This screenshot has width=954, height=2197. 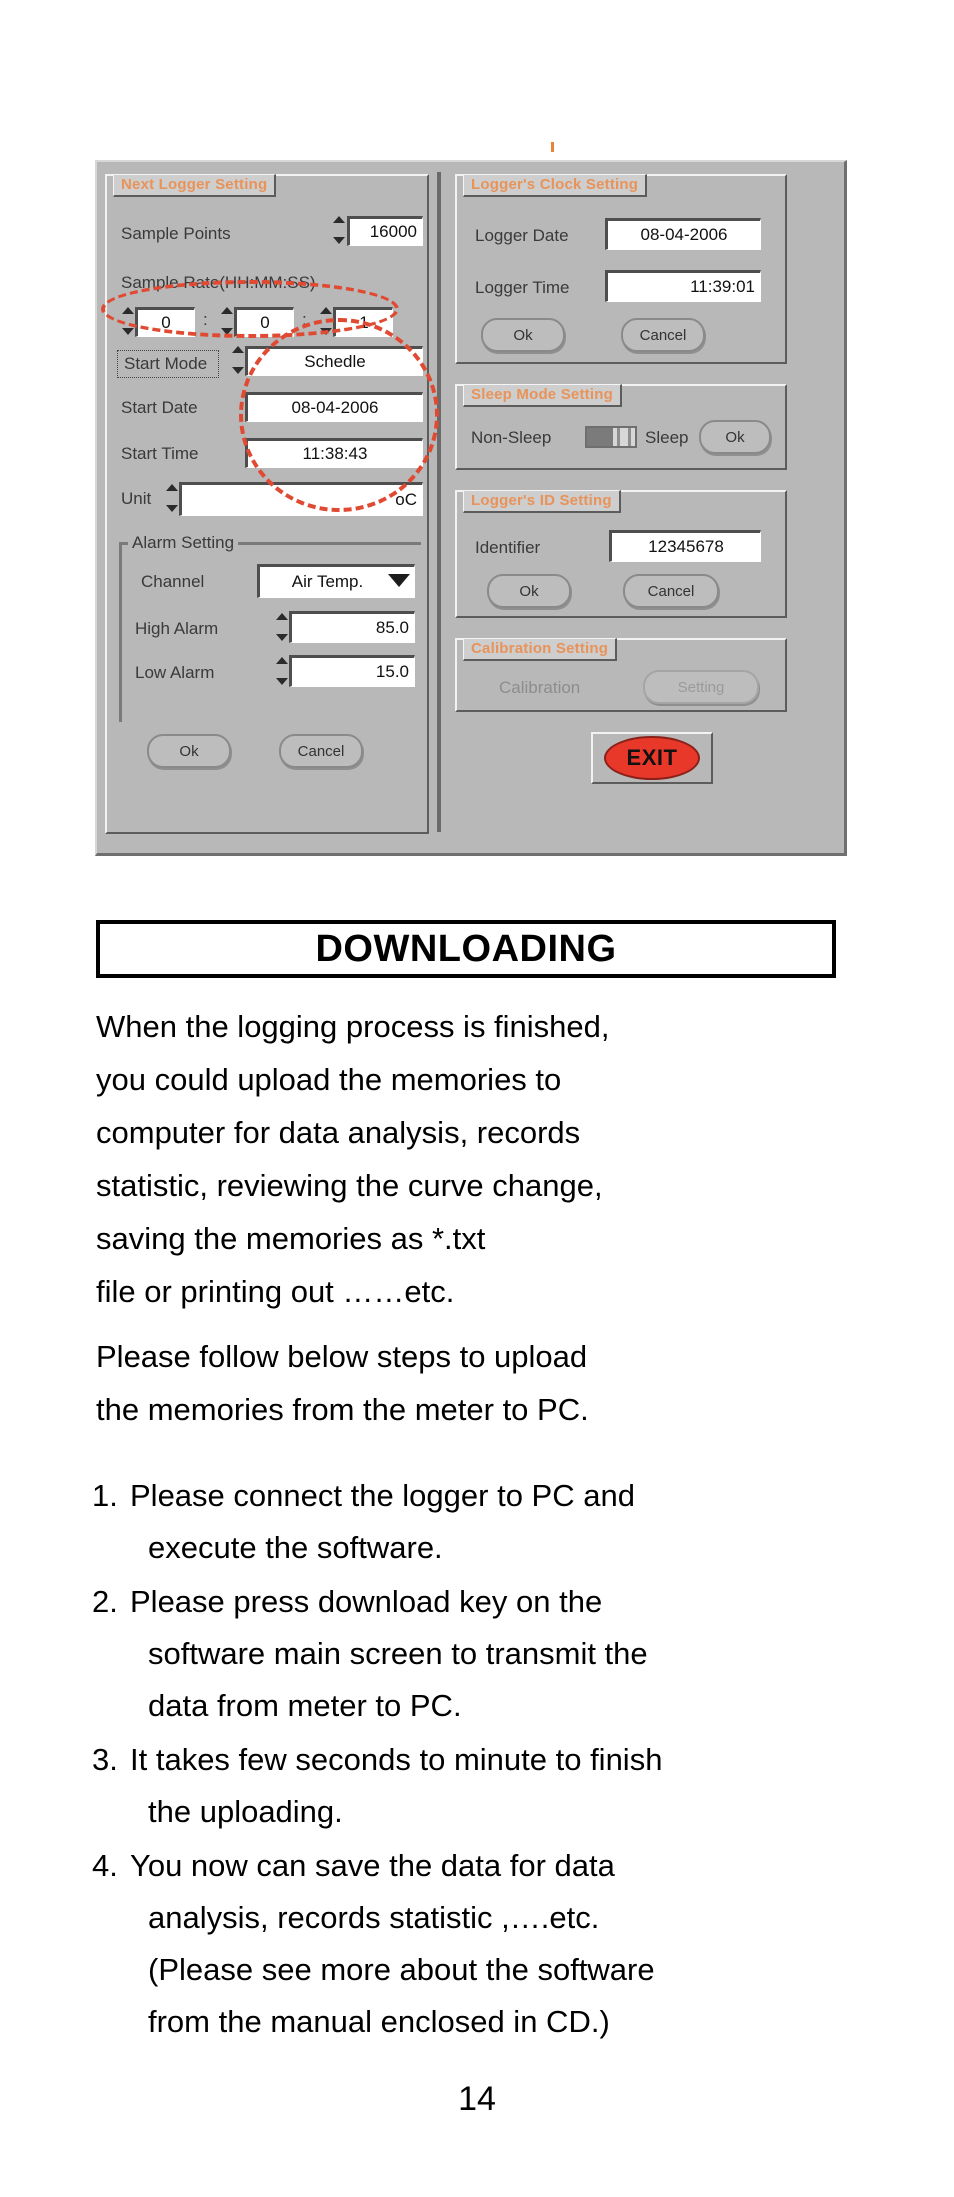 I want to click on sample-rate-hh-spinner, so click(x=127, y=321).